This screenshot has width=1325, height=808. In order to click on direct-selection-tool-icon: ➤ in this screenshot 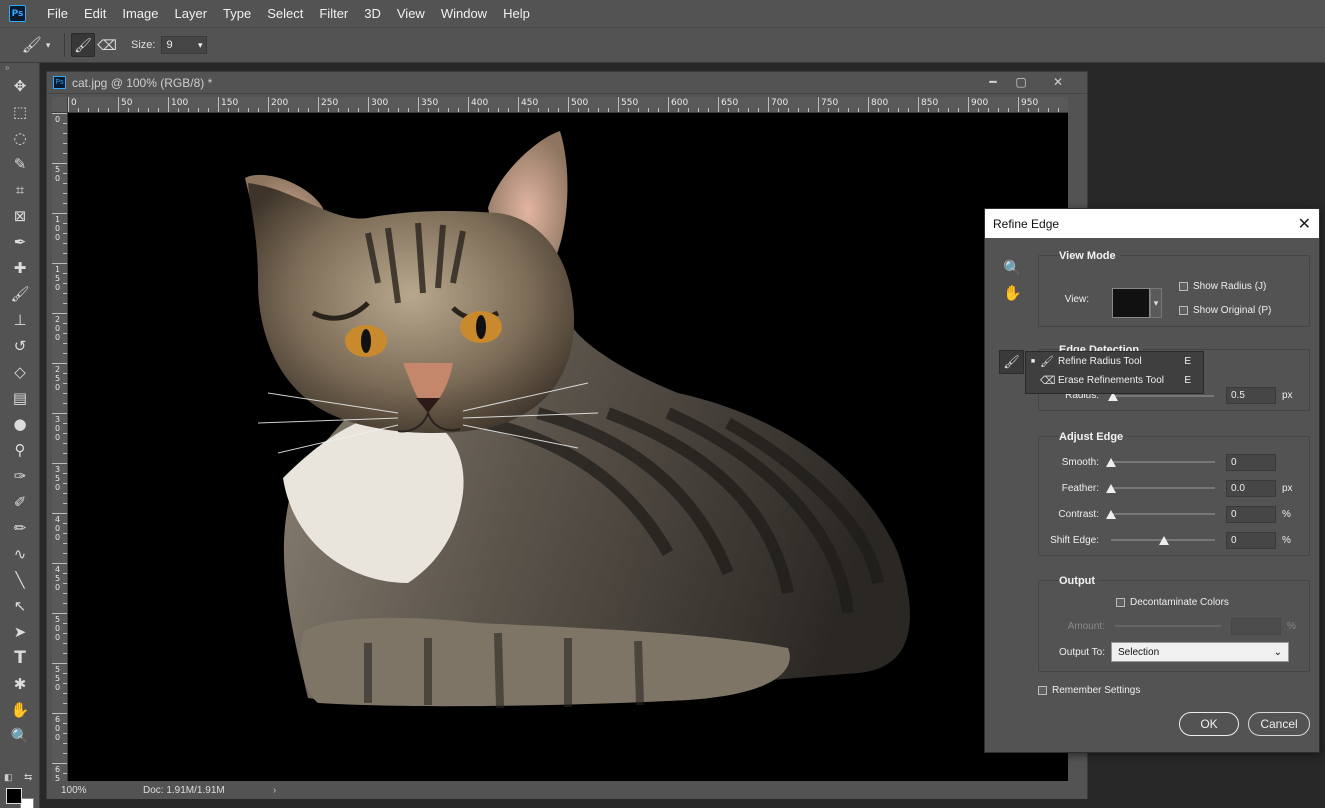, I will do `click(20, 632)`.